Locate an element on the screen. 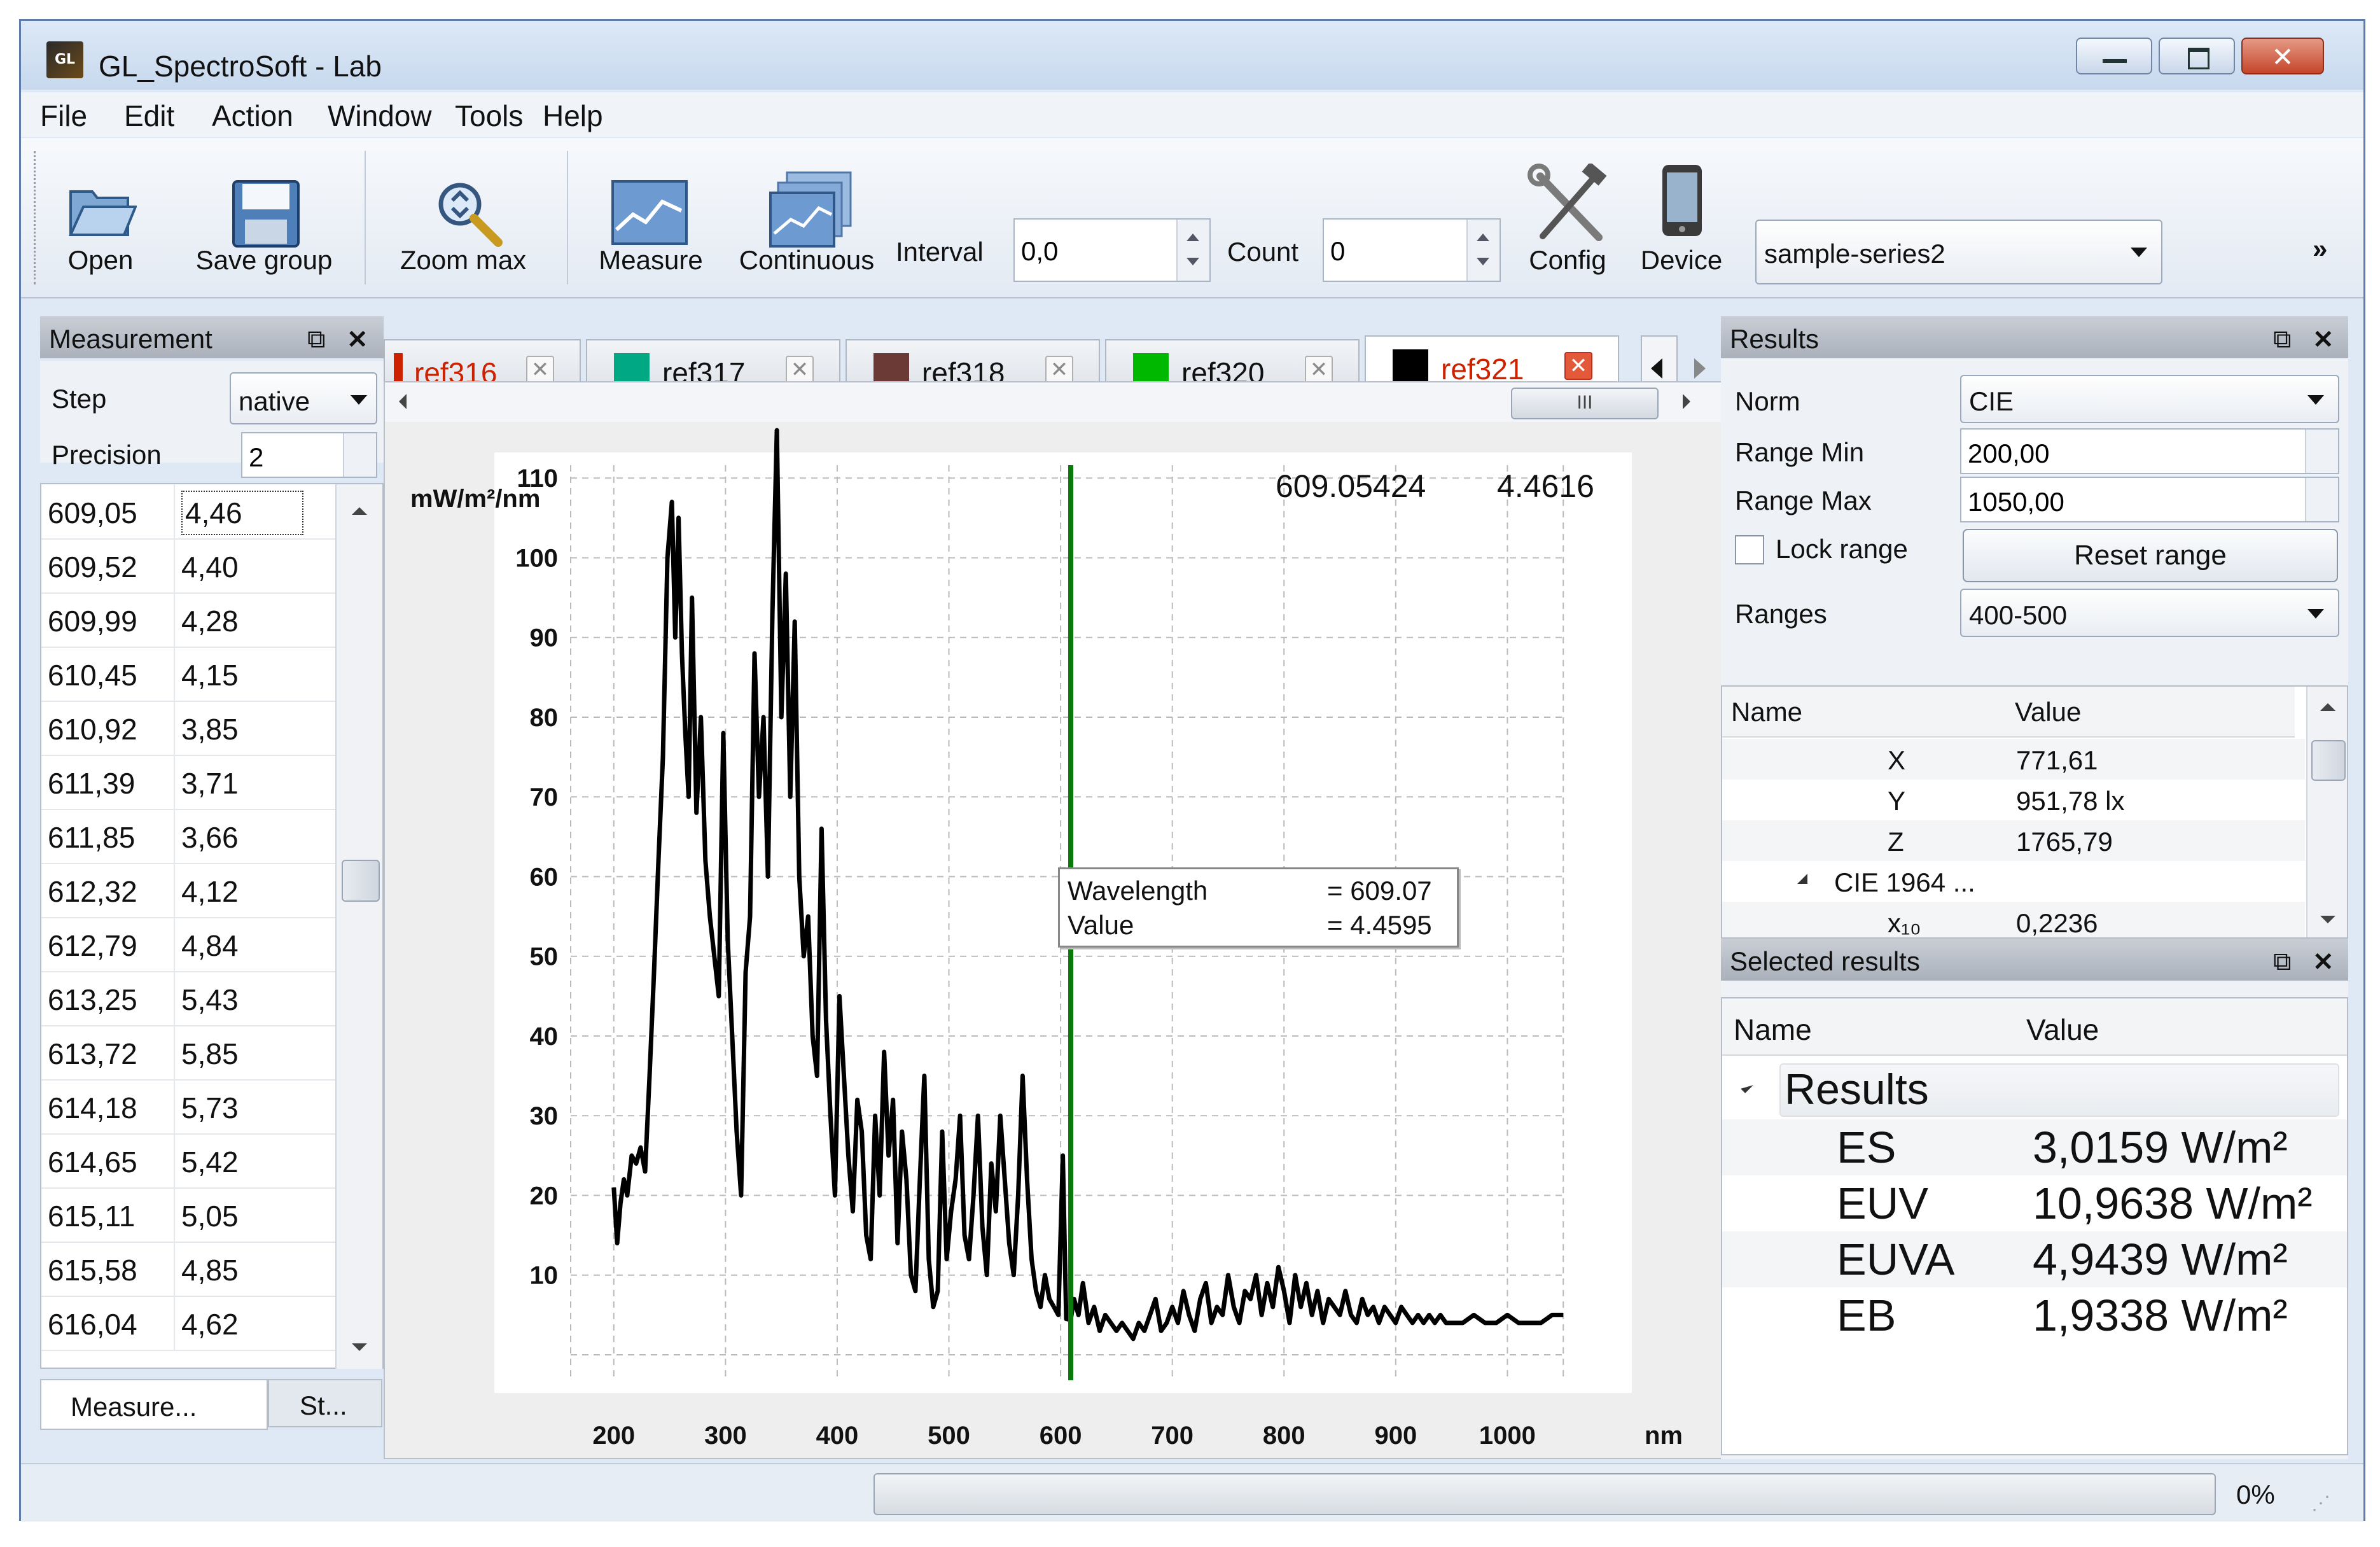  minimize-button is located at coordinates (2114, 56).